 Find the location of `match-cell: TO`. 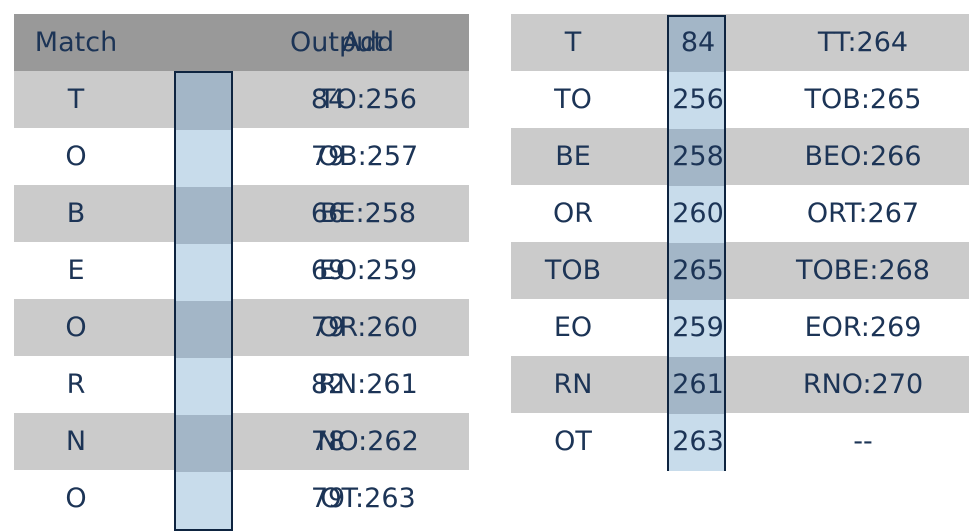

match-cell: TO is located at coordinates (573, 99).